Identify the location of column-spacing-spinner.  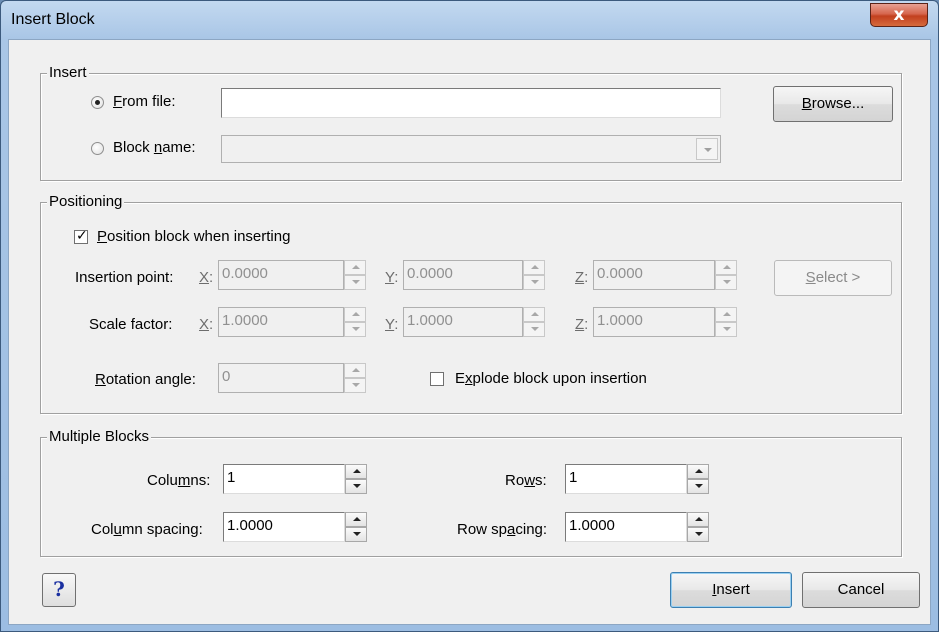
(356, 527).